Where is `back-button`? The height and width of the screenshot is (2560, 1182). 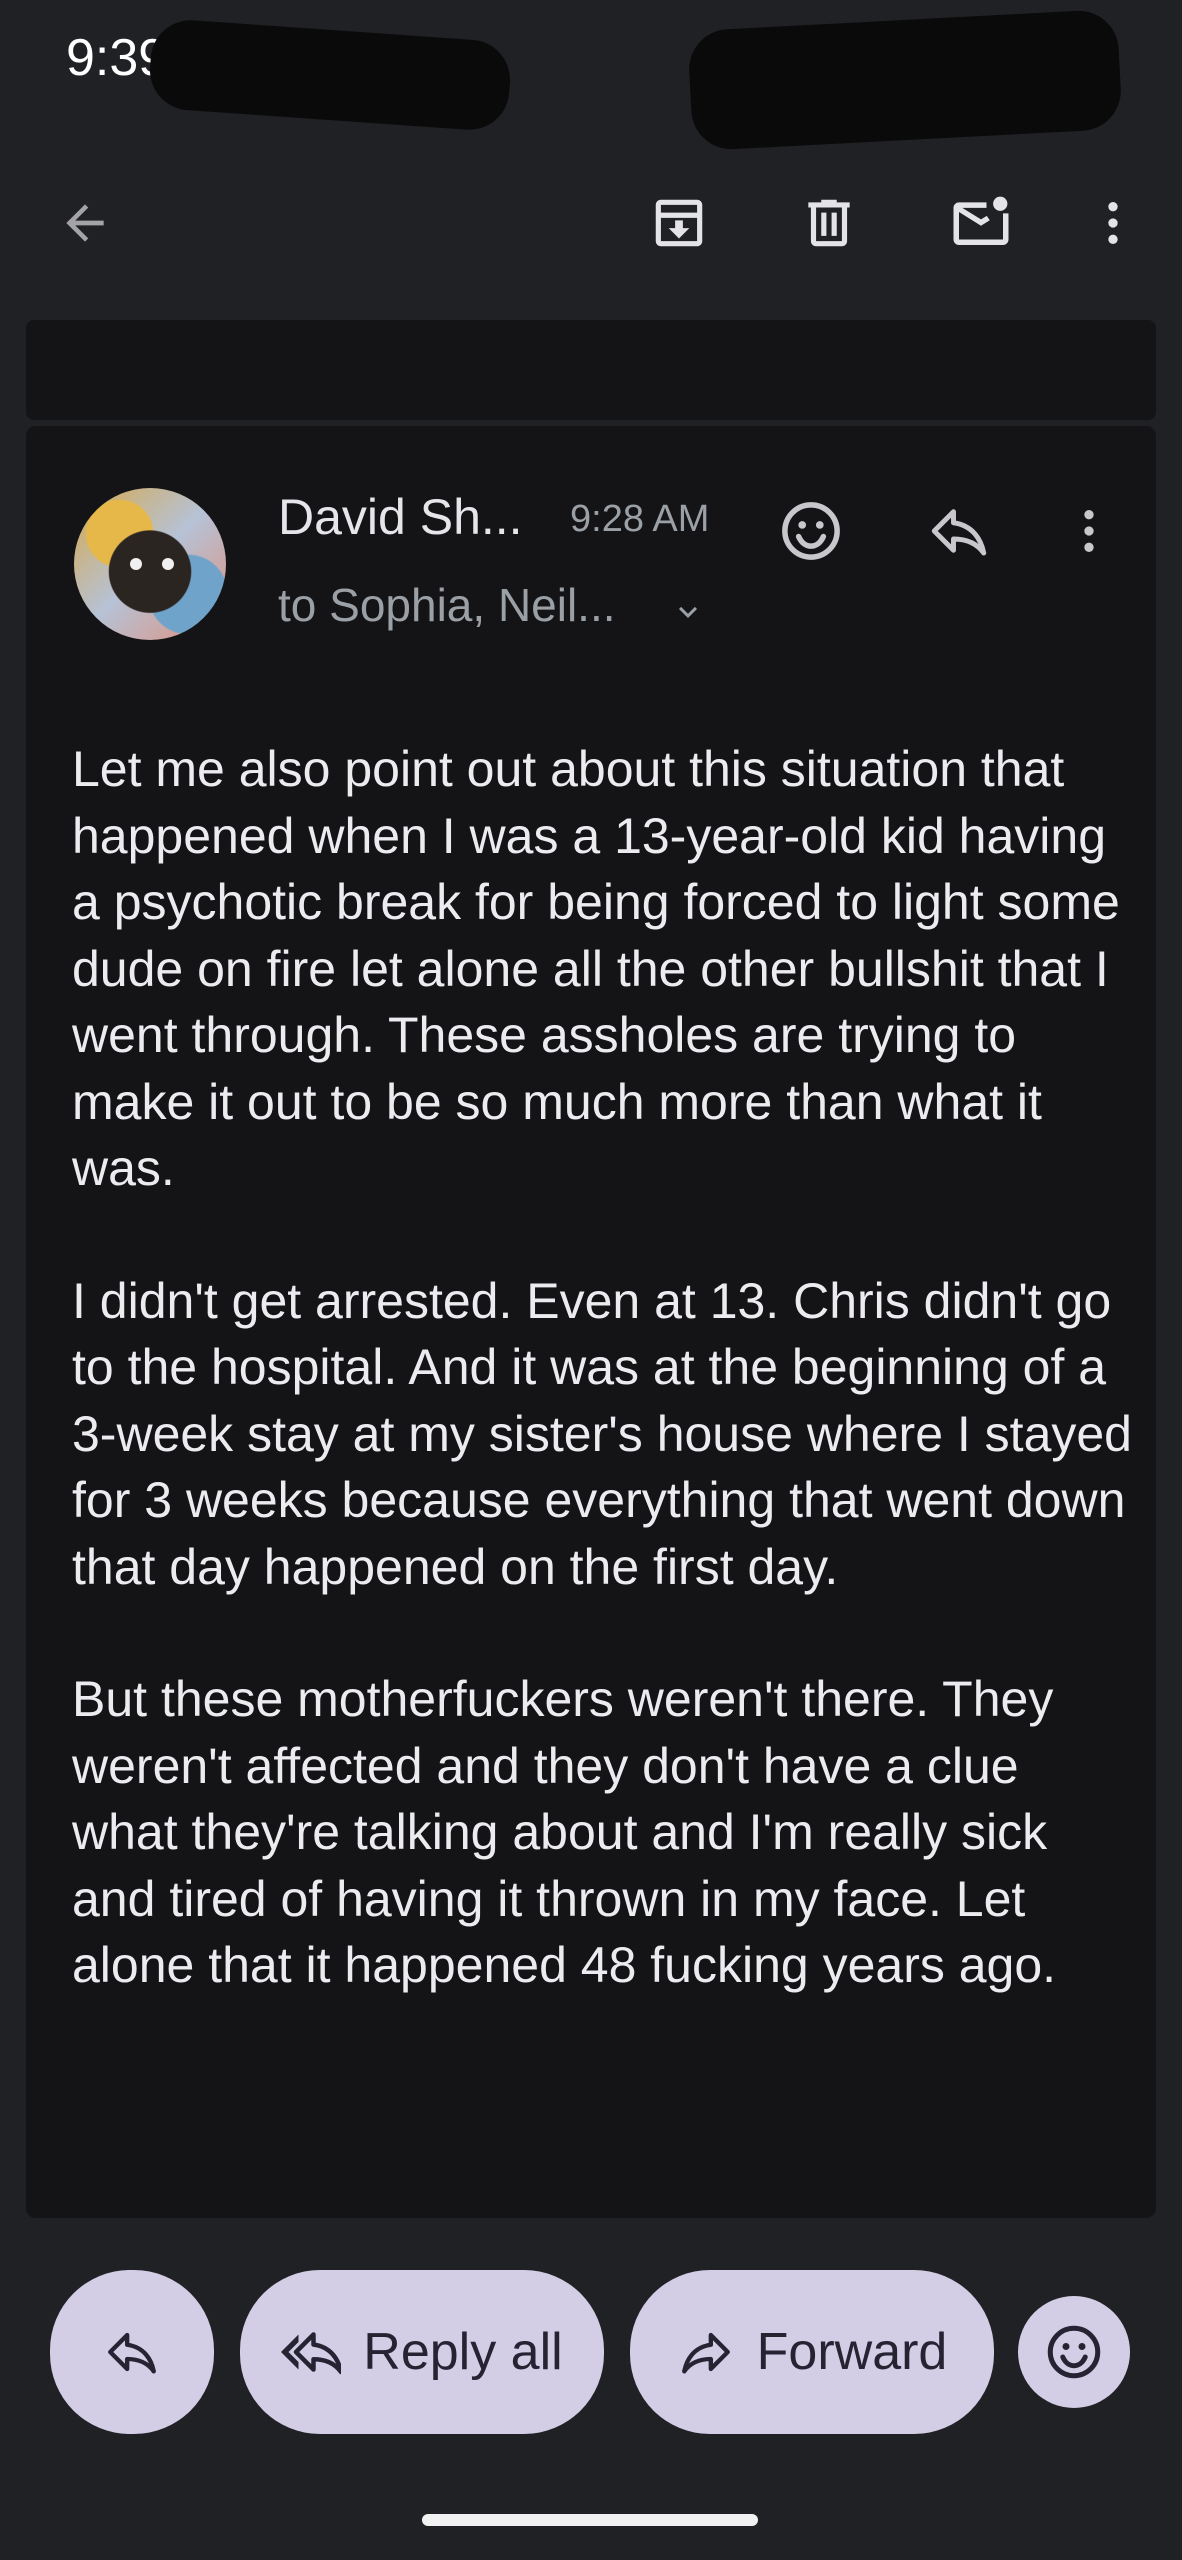
back-button is located at coordinates (85, 223).